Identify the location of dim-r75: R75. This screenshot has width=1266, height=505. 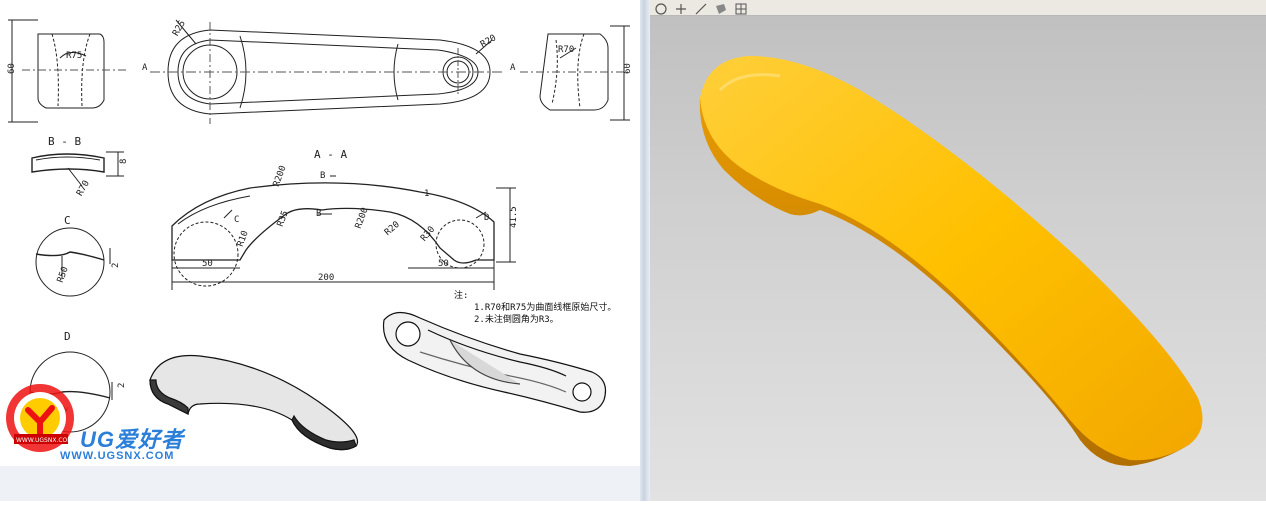
(74, 56).